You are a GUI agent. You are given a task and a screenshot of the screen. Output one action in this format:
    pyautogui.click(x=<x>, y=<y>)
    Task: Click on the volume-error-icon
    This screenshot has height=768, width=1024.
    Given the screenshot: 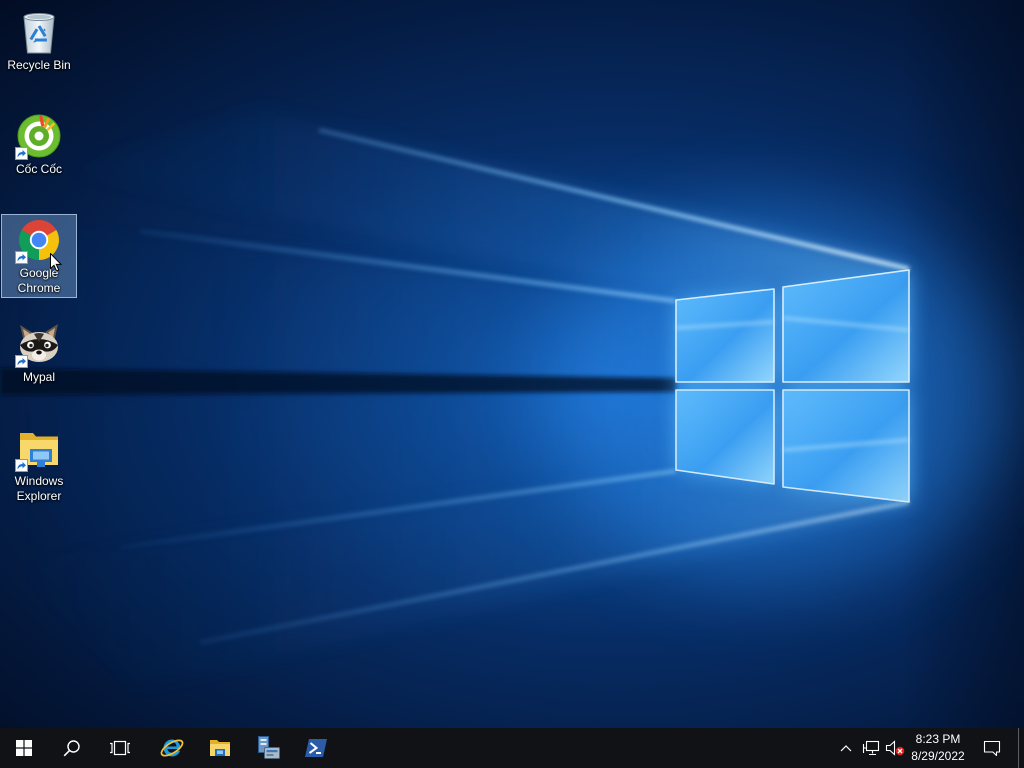 What is the action you would take?
    pyautogui.click(x=895, y=748)
    